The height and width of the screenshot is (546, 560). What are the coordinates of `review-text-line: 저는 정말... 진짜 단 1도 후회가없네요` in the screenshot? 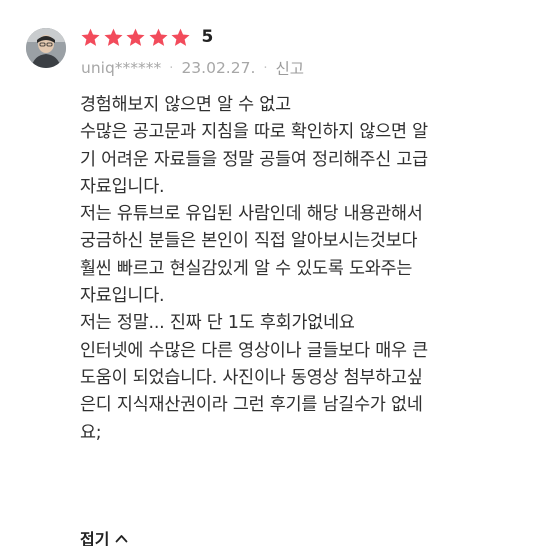 It's located at (217, 323).